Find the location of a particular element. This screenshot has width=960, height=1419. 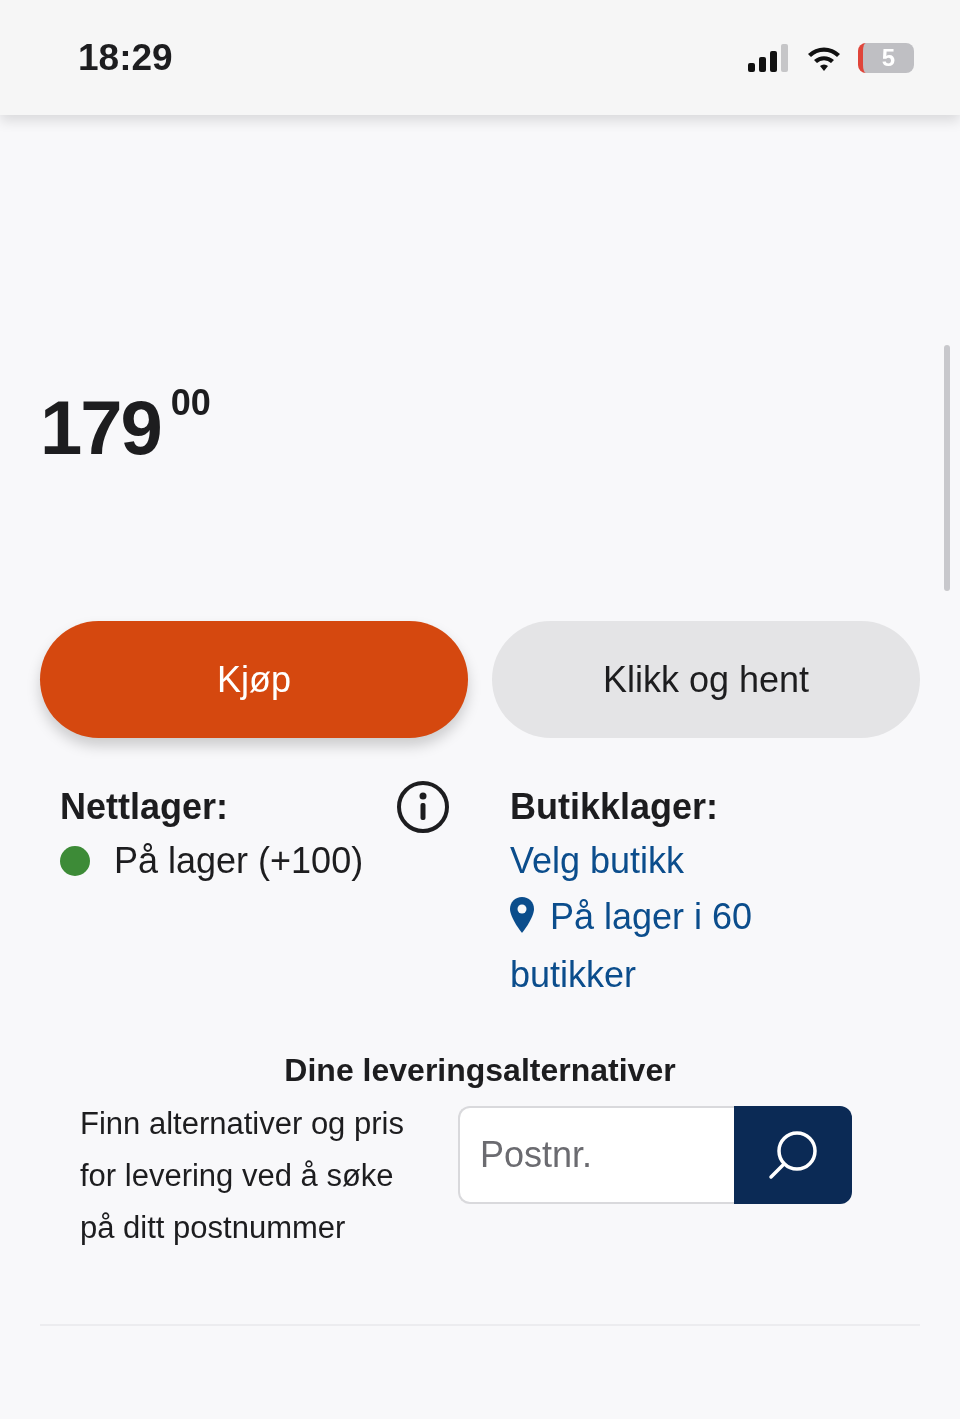

location-pin-icon is located at coordinates (522, 915).